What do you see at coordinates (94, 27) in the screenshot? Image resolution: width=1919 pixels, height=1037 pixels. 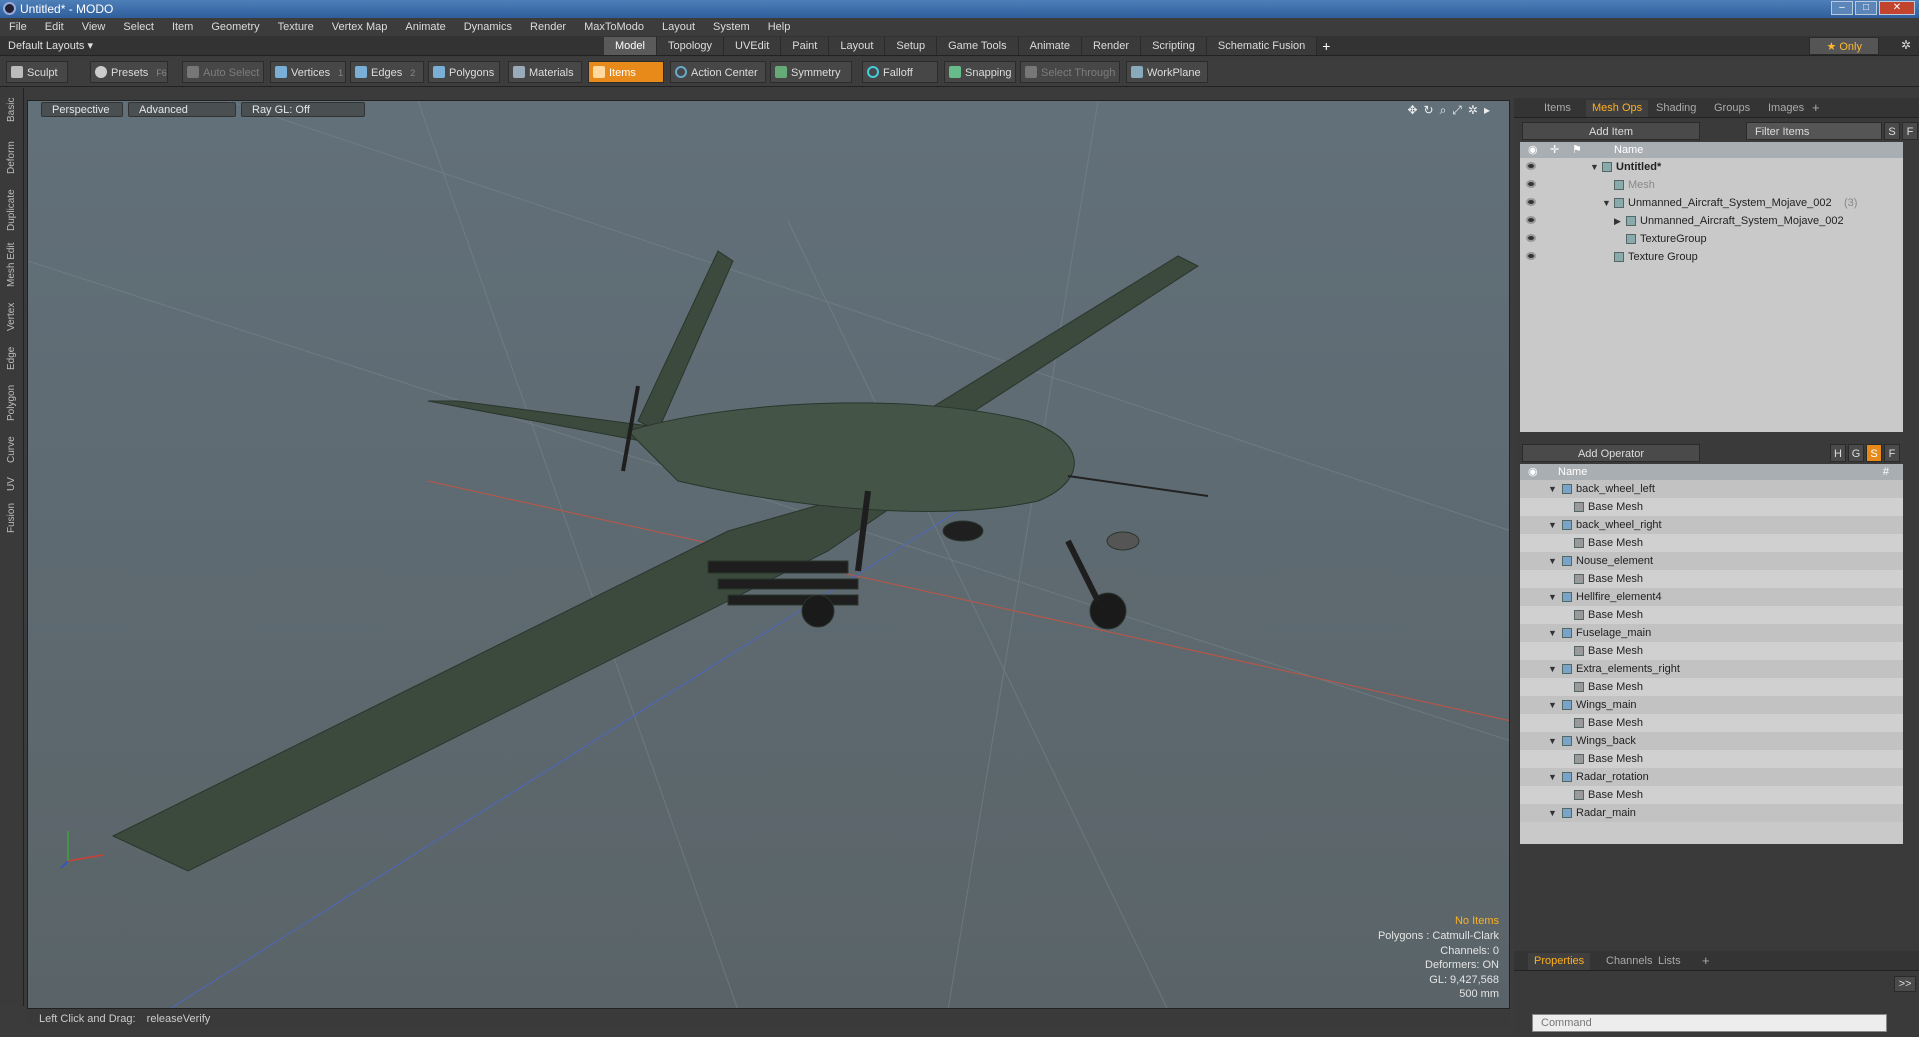 I see `menu-view: View` at bounding box center [94, 27].